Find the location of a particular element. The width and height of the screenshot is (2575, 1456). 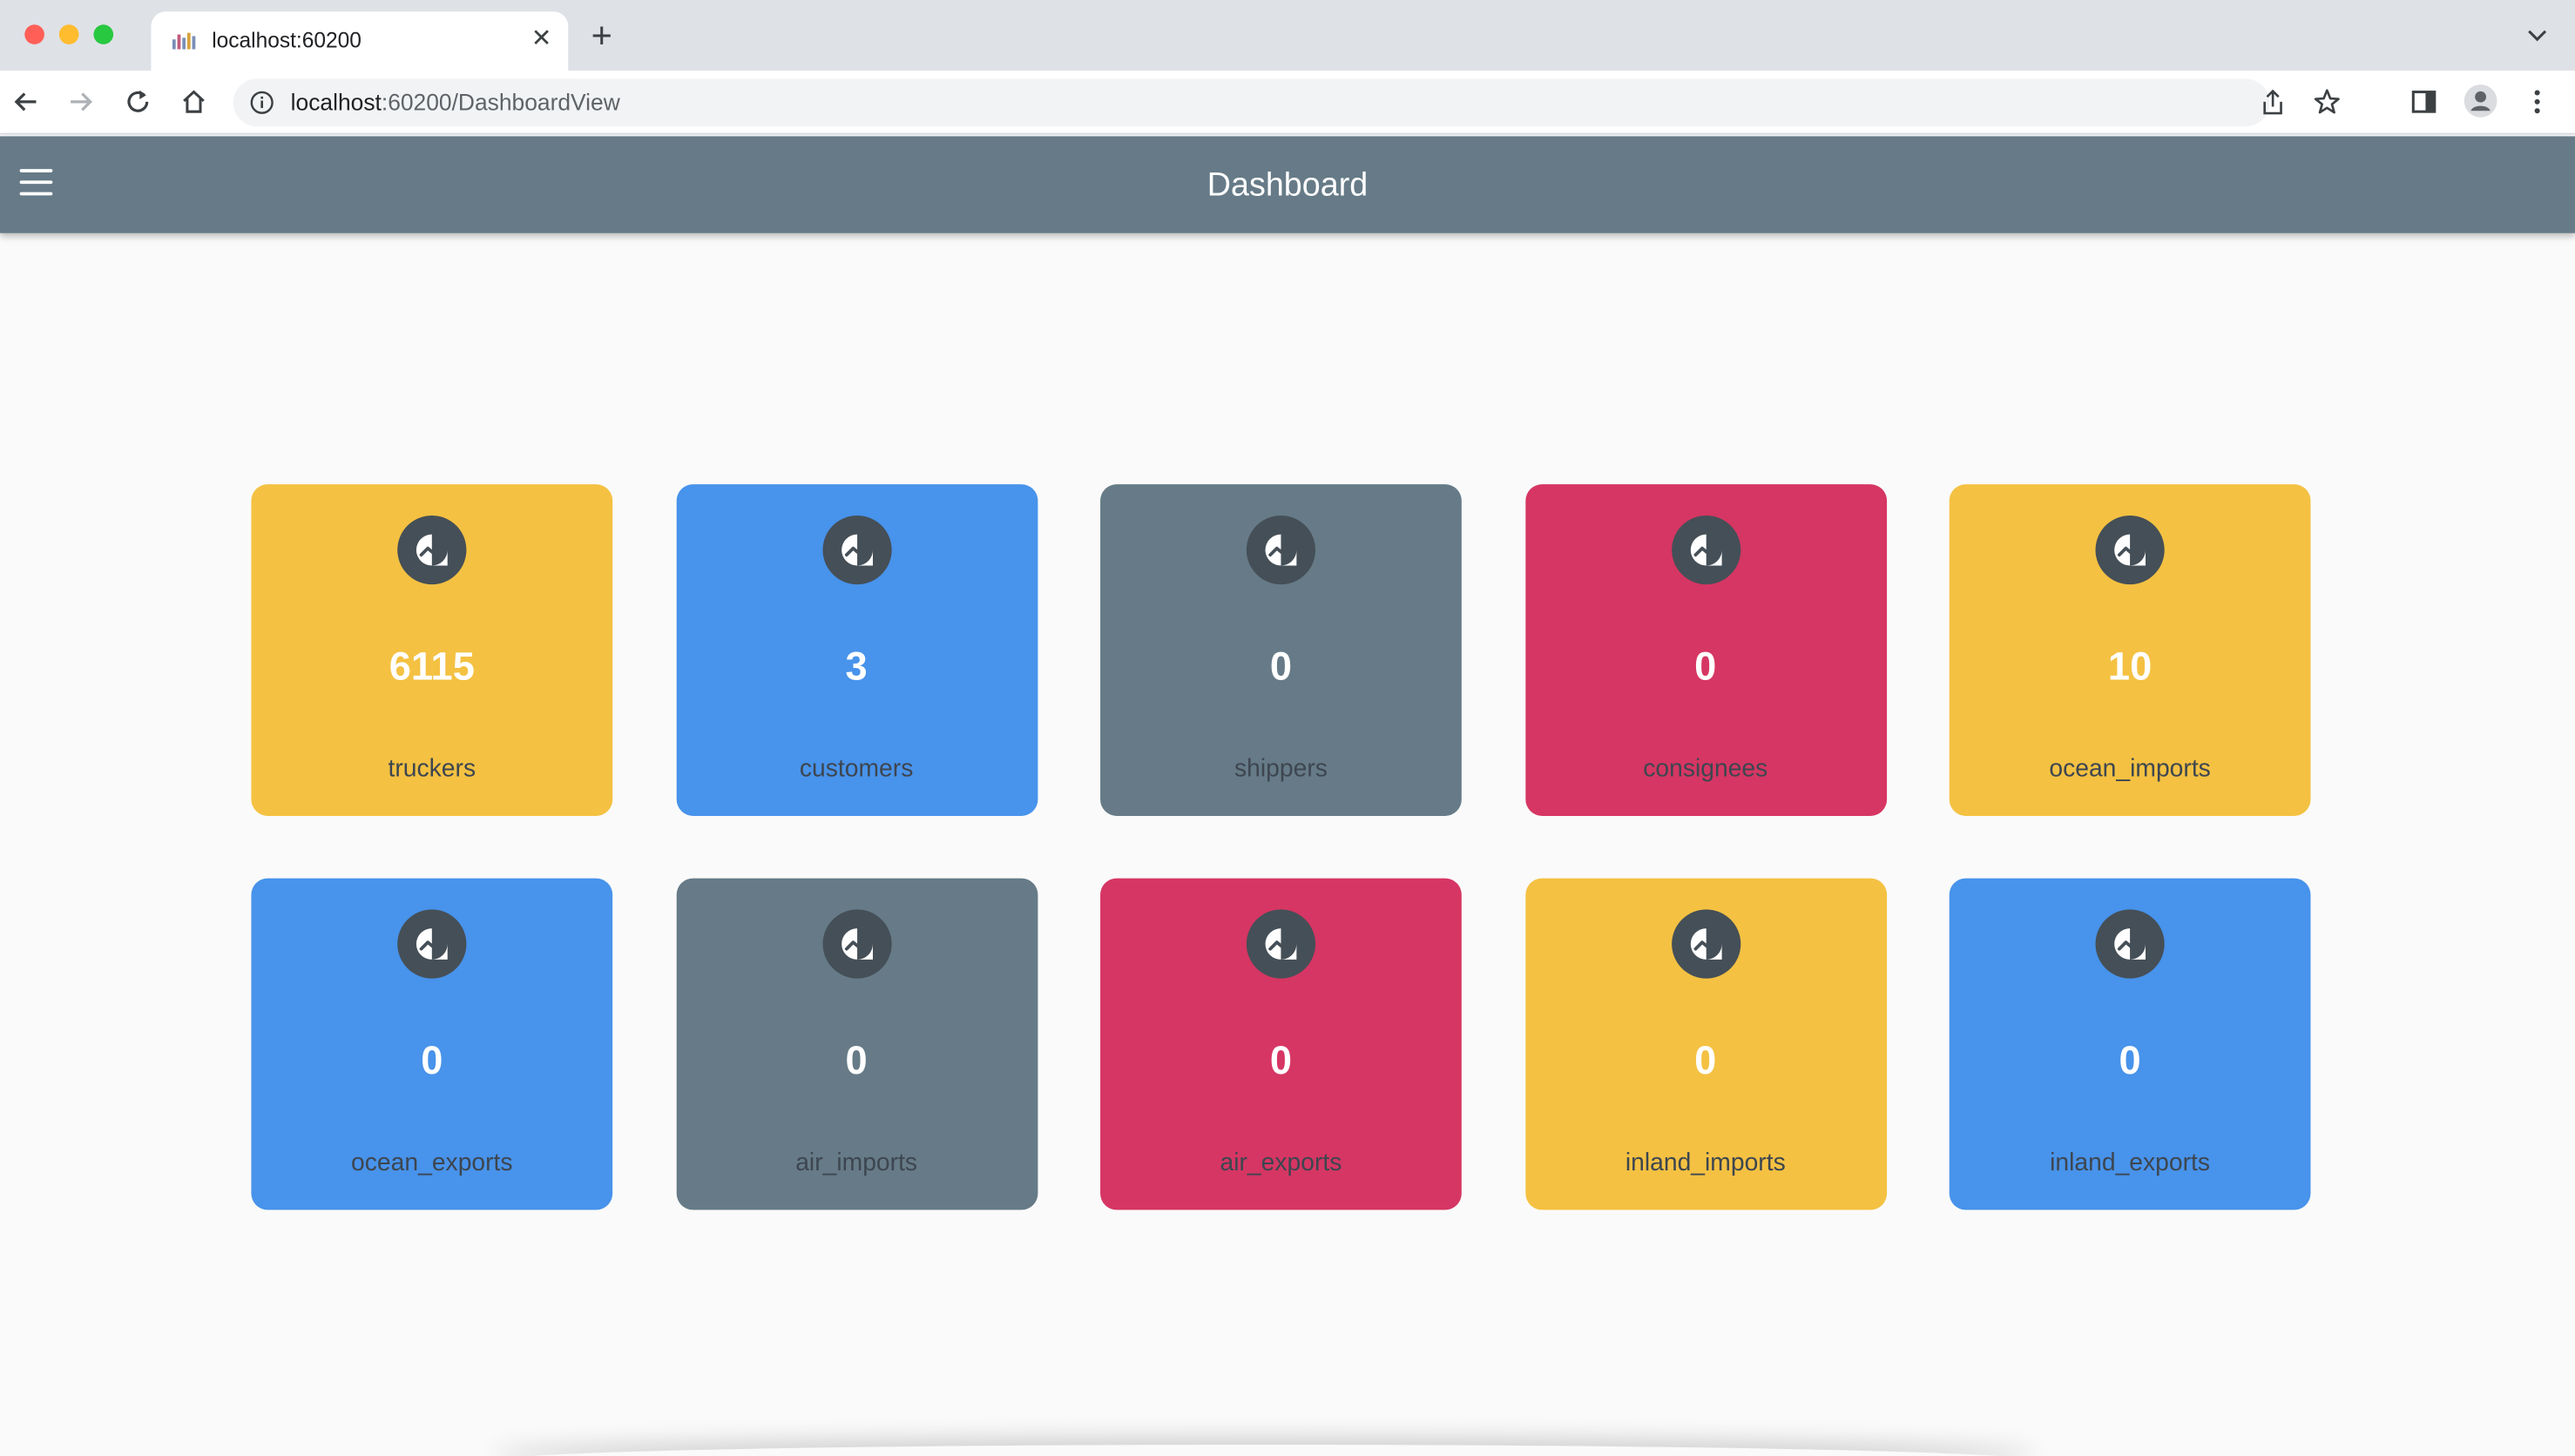

stat-label: inland_imports is located at coordinates (1705, 1163).